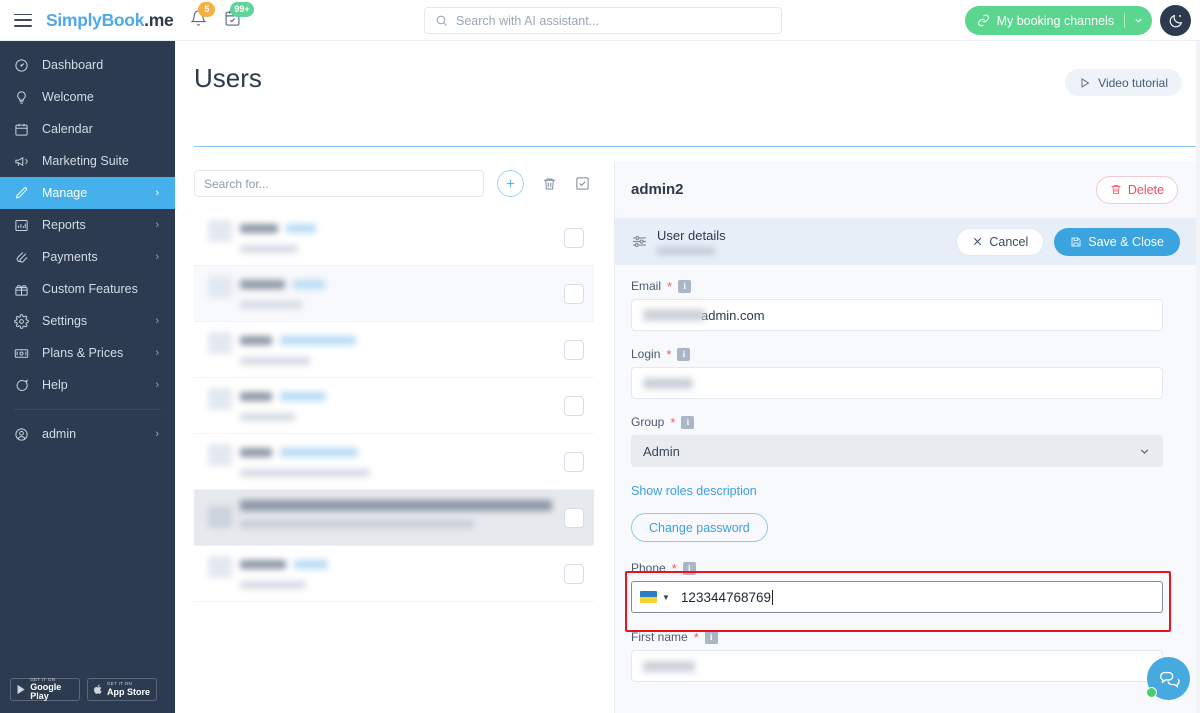 This screenshot has height=713, width=1200. What do you see at coordinates (666, 597) in the screenshot?
I see `caret-down-icon: ▼` at bounding box center [666, 597].